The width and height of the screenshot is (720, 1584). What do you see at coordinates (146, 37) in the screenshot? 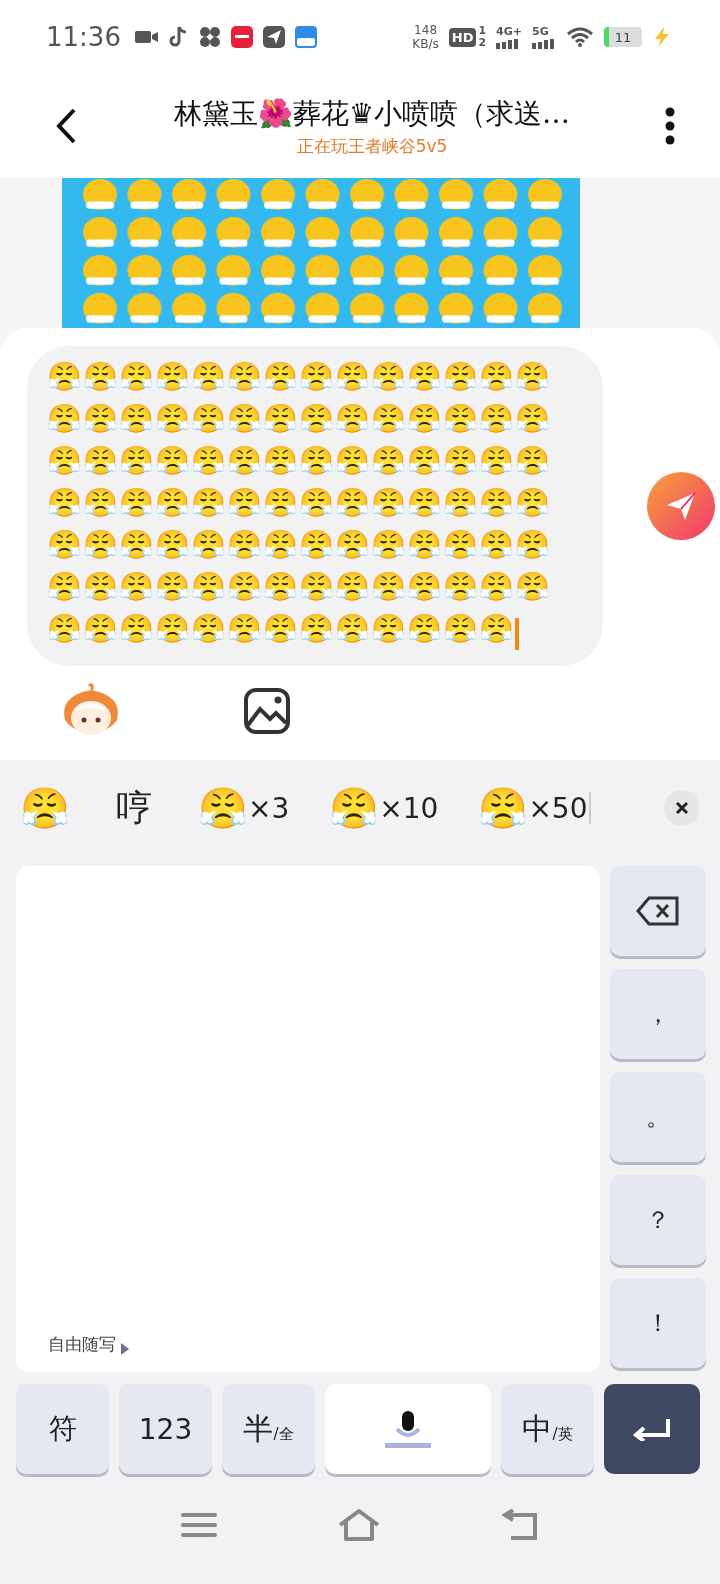
I see `video-camera-icon` at bounding box center [146, 37].